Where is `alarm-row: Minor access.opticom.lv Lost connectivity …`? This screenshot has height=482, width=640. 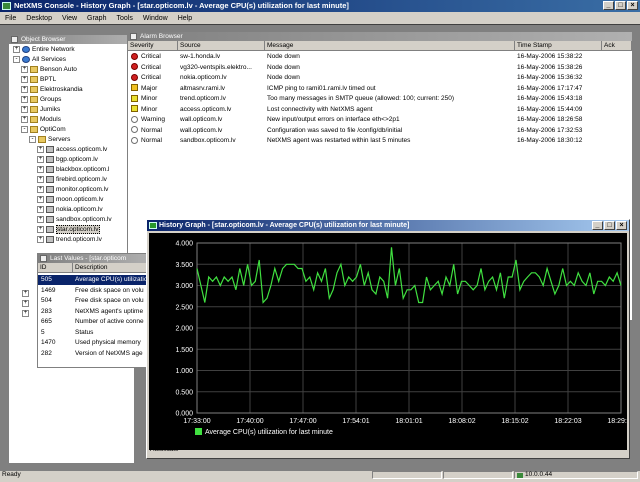
alarm-row: Minor access.opticom.lv Lost connectivity … is located at coordinates (380, 110).